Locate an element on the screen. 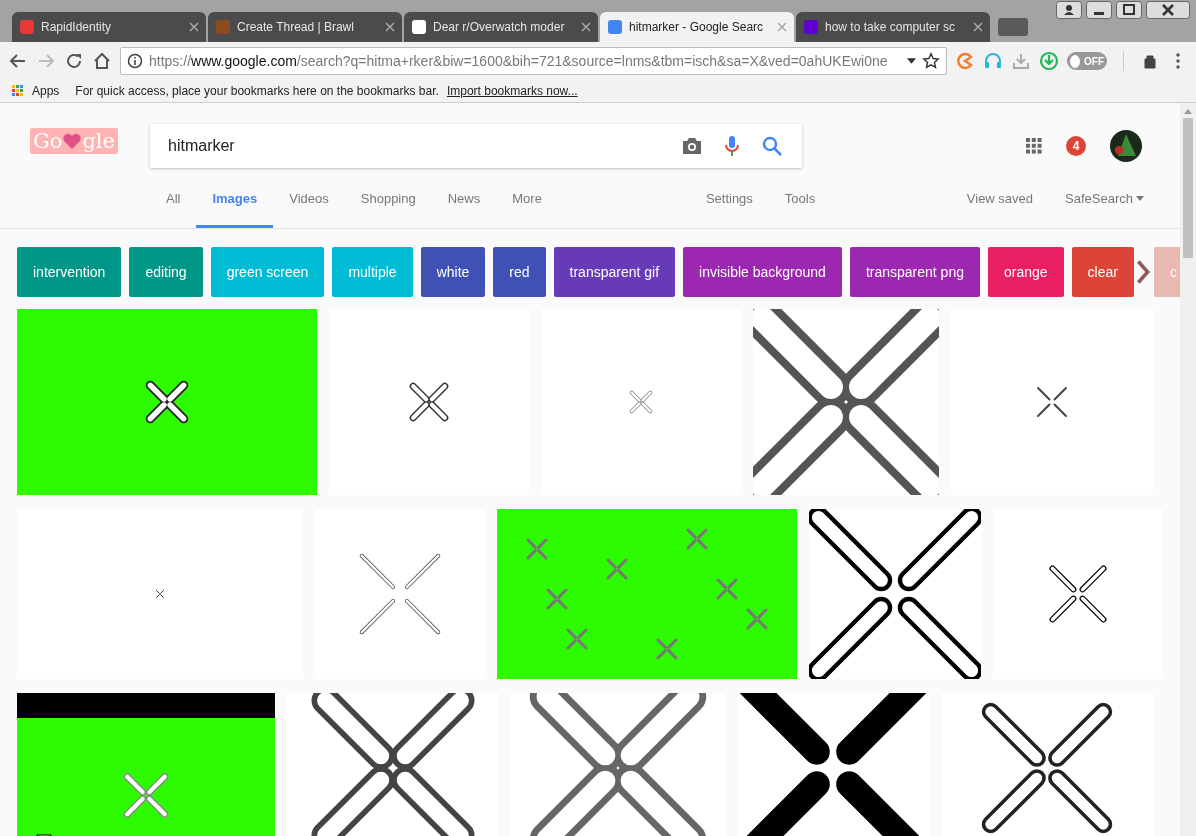 This screenshot has height=836, width=1196. browser-tab: Dear r/Overwatch moder is located at coordinates (501, 27).